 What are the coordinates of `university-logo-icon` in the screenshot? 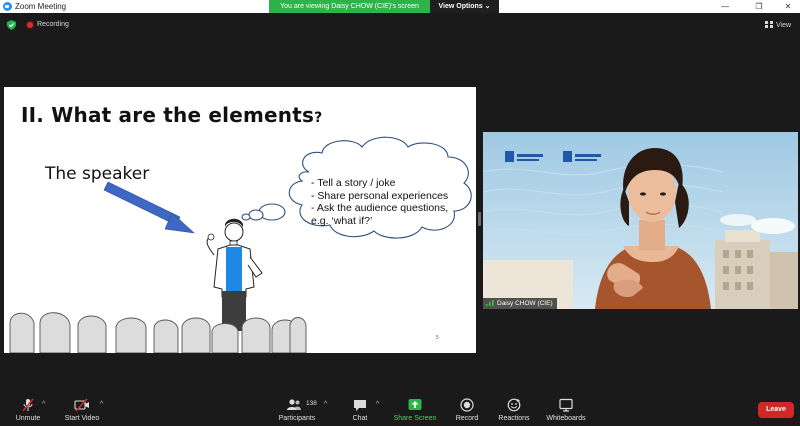 It's located at (509, 156).